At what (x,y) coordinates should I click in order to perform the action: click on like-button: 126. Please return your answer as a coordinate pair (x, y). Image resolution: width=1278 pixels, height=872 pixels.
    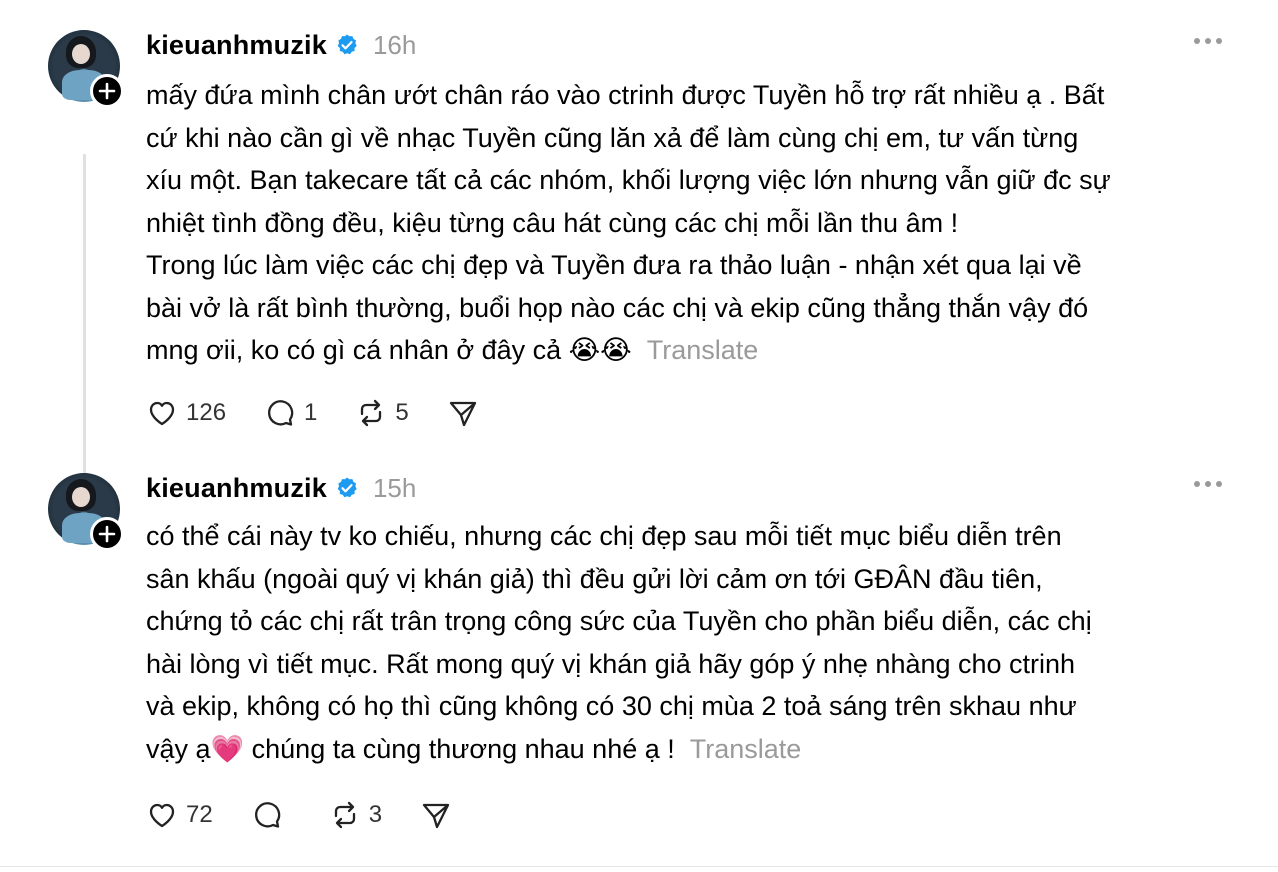
    Looking at the image, I should click on (186, 413).